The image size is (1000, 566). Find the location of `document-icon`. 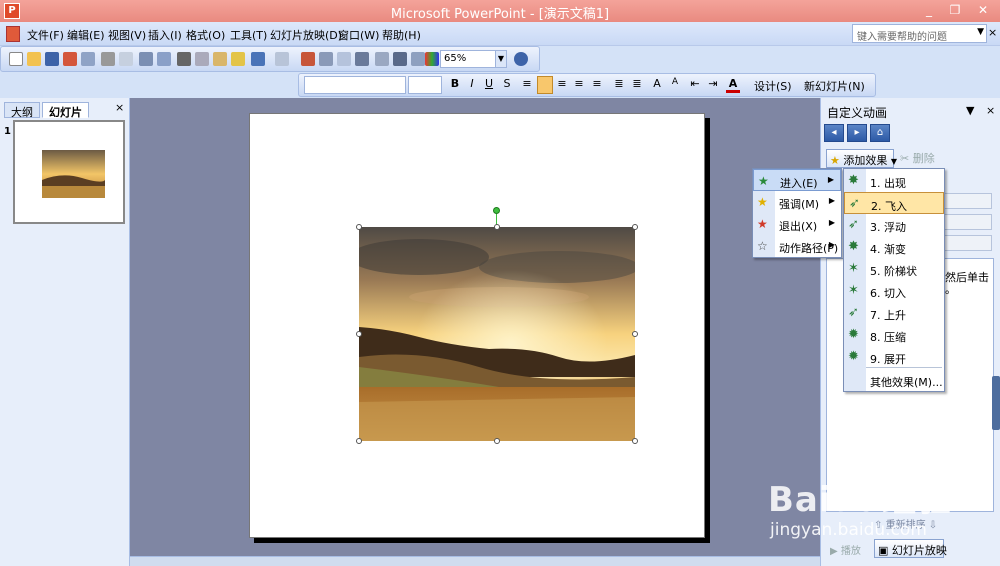

document-icon is located at coordinates (13, 34).